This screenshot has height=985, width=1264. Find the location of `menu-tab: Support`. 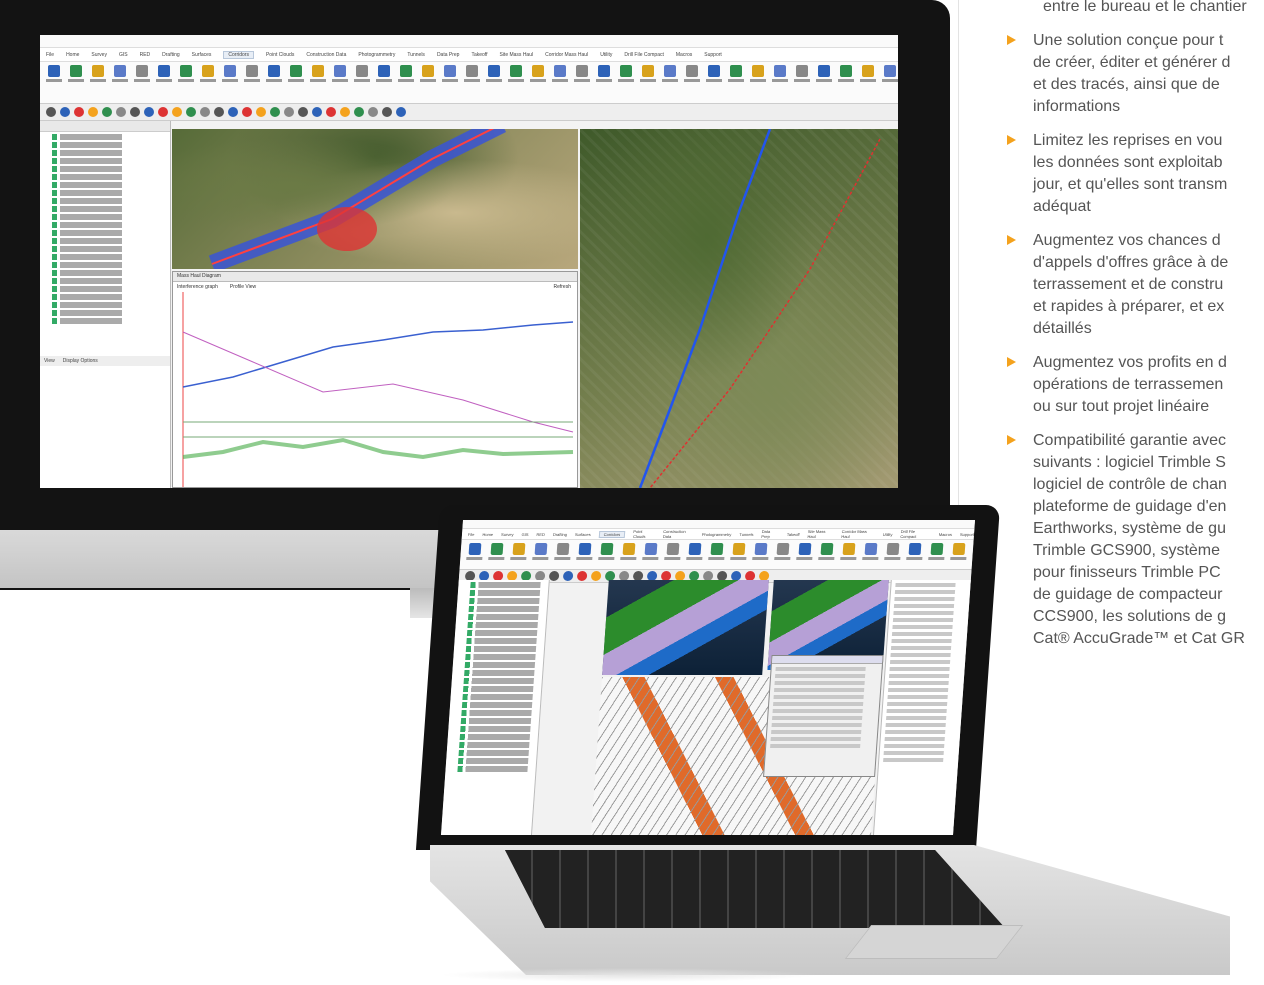

menu-tab: Support is located at coordinates (713, 55).